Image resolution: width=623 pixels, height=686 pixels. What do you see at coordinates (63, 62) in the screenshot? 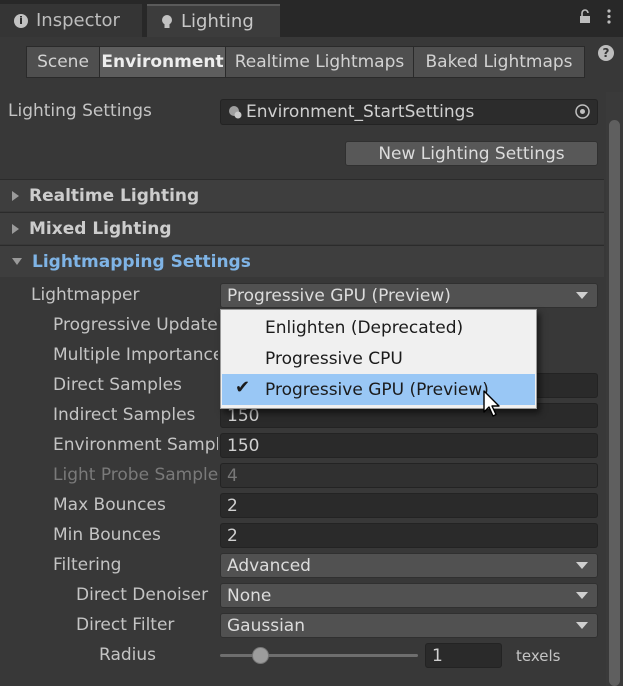
I see `mode-scene-button: Scene` at bounding box center [63, 62].